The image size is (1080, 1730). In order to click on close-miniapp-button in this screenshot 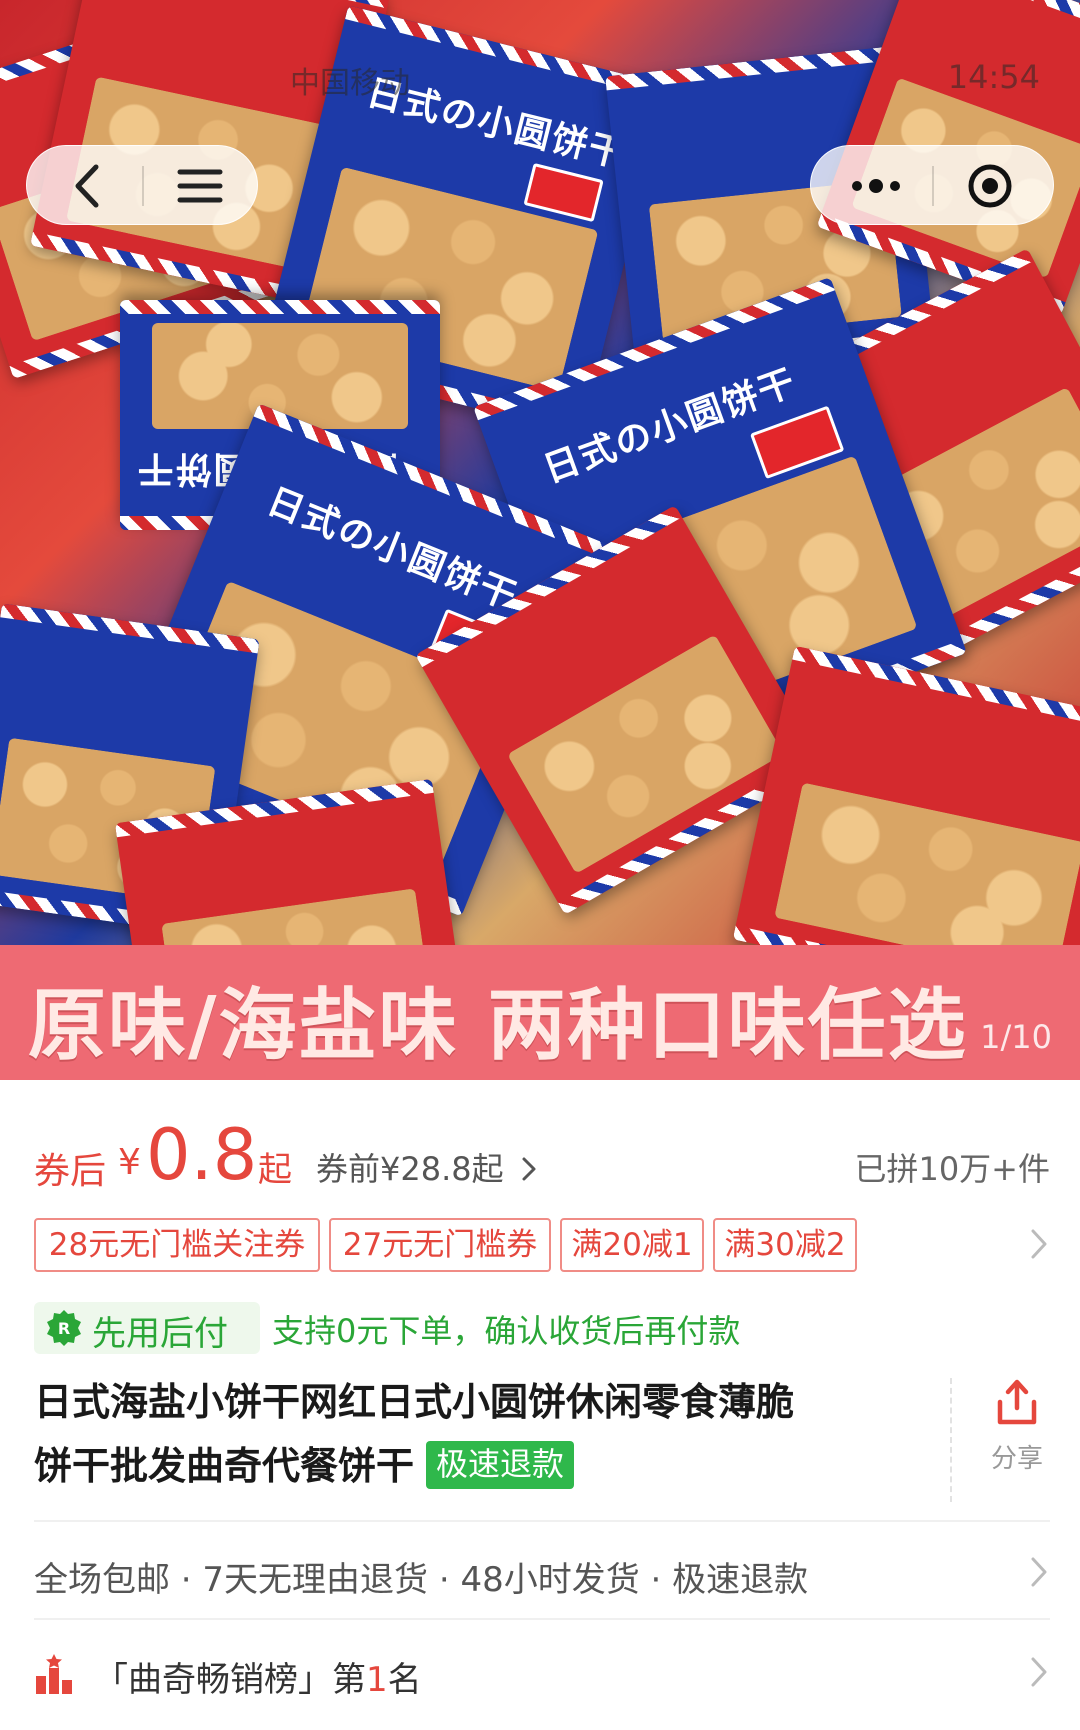, I will do `click(990, 186)`.